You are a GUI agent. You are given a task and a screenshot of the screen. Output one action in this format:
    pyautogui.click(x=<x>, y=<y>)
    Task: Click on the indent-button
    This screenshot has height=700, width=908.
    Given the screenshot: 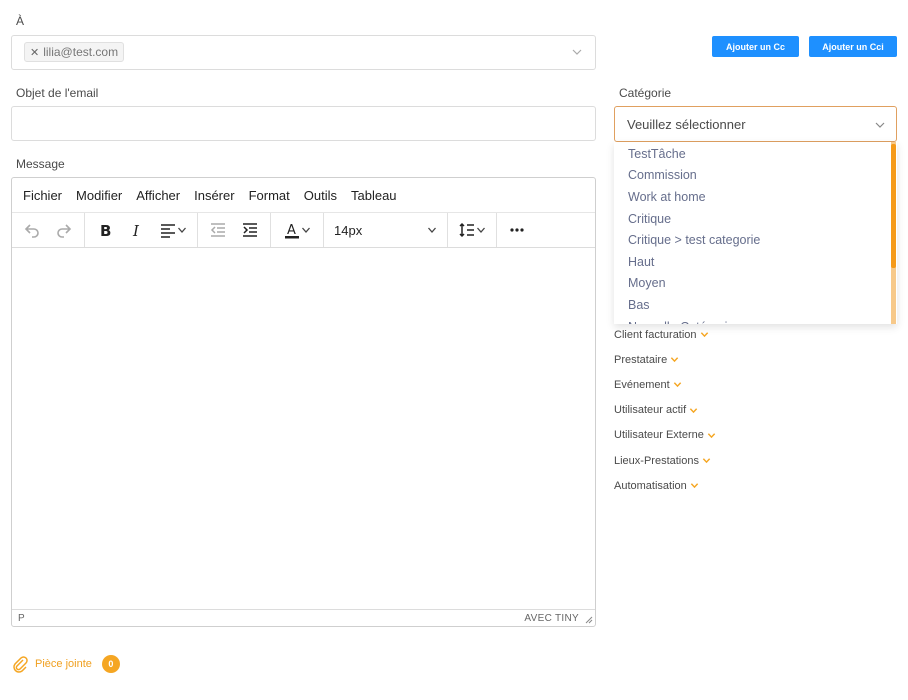 What is the action you would take?
    pyautogui.click(x=250, y=230)
    